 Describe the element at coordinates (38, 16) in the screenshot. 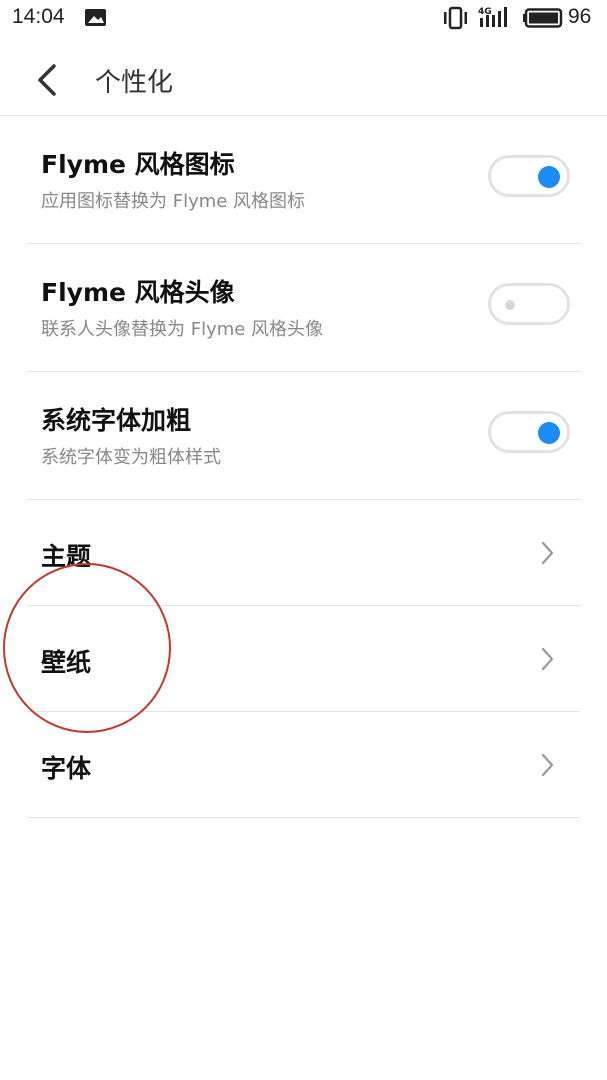

I see `status-time: 14:04` at that location.